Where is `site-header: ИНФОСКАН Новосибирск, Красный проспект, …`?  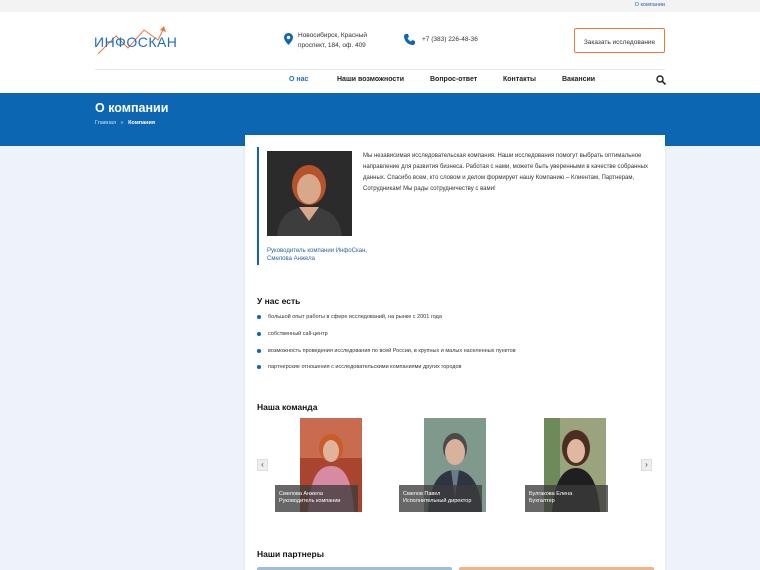 site-header: ИНФОСКАН Новосибирск, Красный проспект, … is located at coordinates (380, 52).